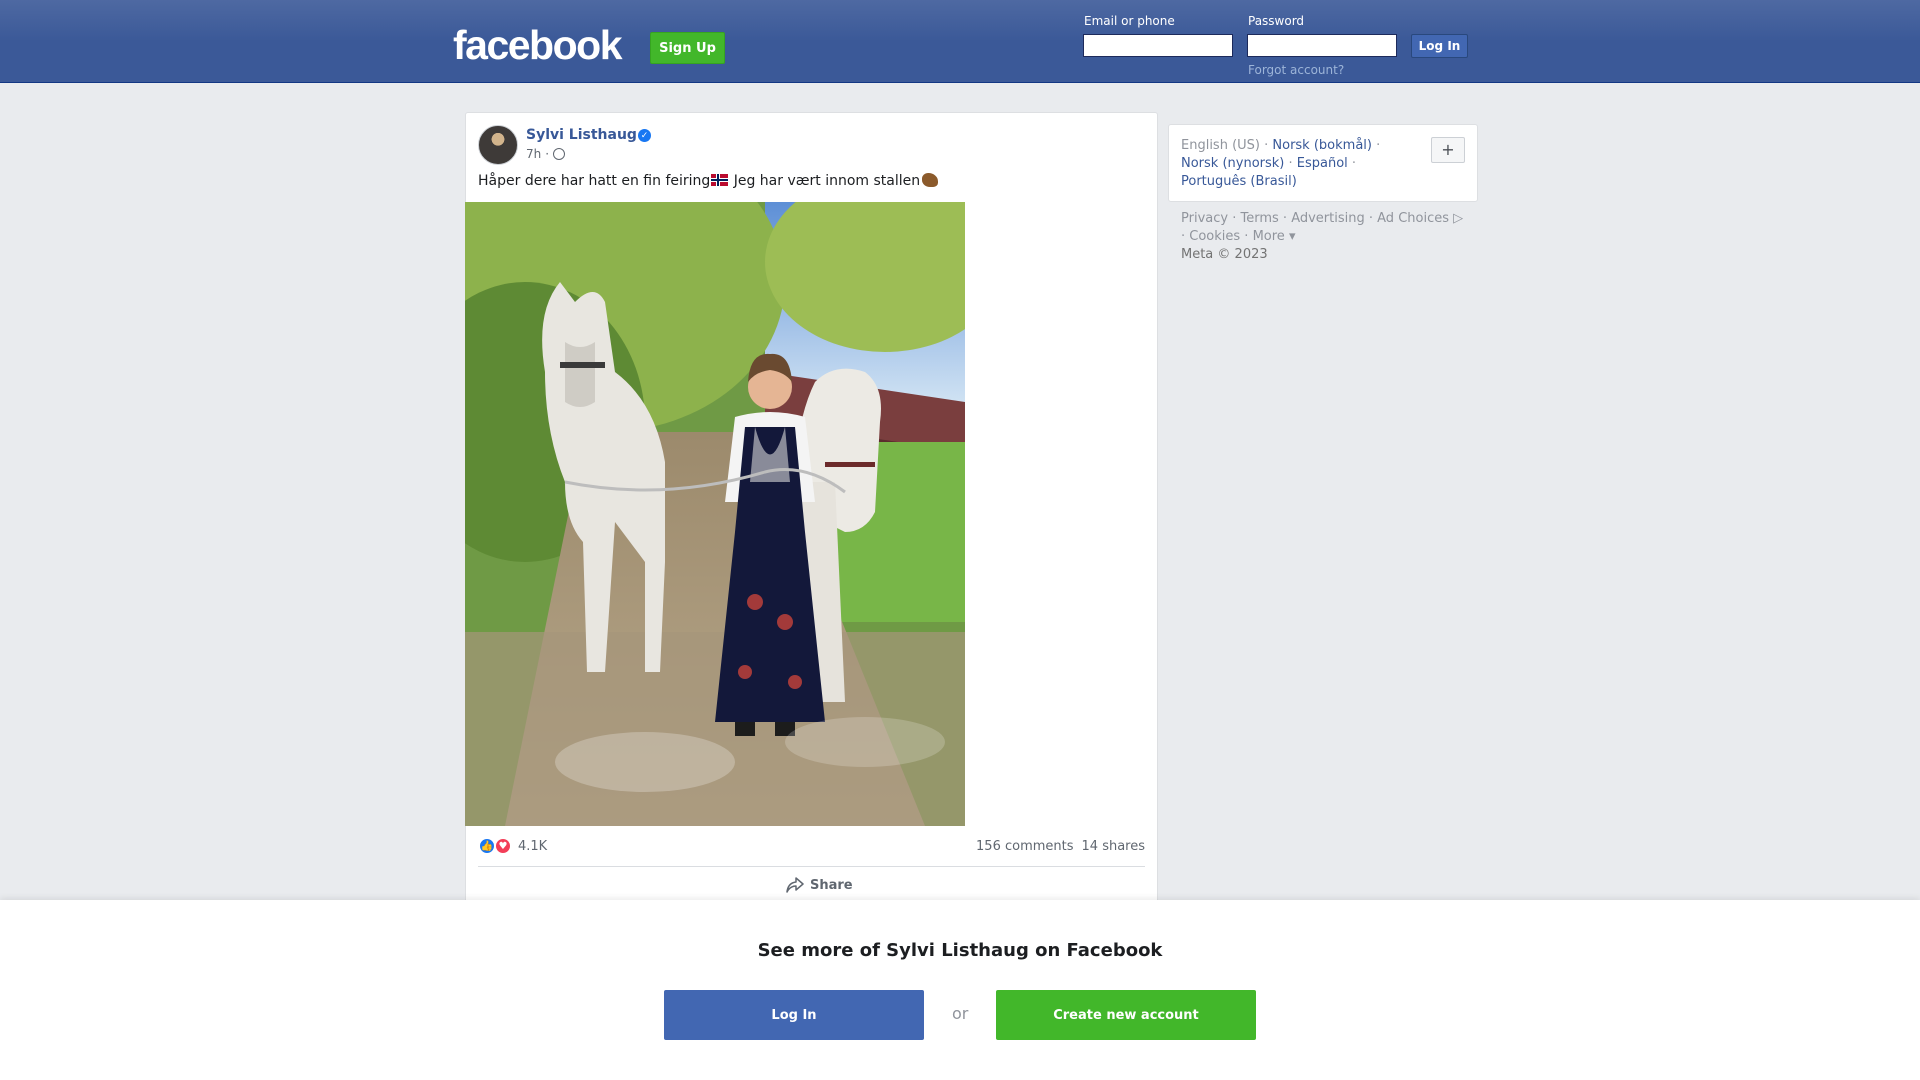  What do you see at coordinates (533, 154) in the screenshot?
I see `post-time: 7h` at bounding box center [533, 154].